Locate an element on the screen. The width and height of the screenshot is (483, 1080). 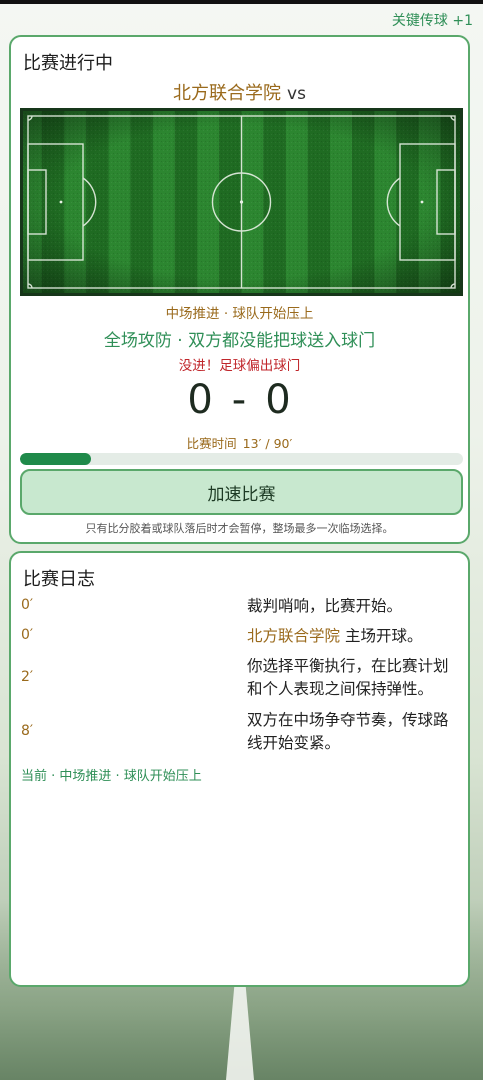
current-phase: 当前 · 中场推进 · 球队开始压上 is located at coordinates (111, 776).